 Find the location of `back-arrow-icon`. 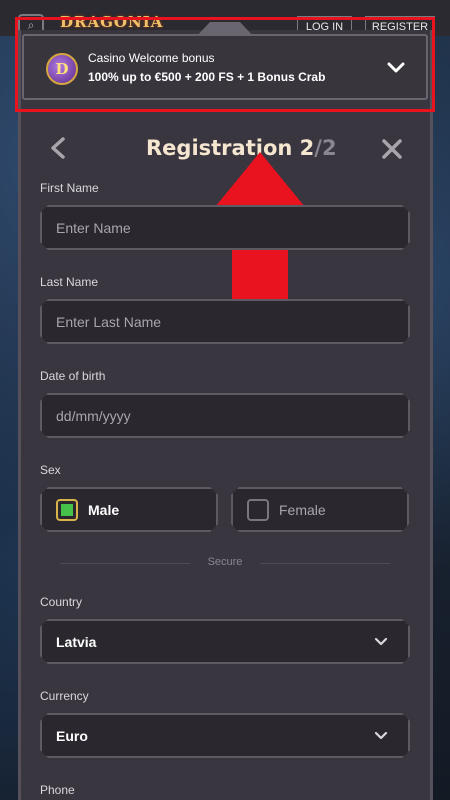

back-arrow-icon is located at coordinates (58, 148).